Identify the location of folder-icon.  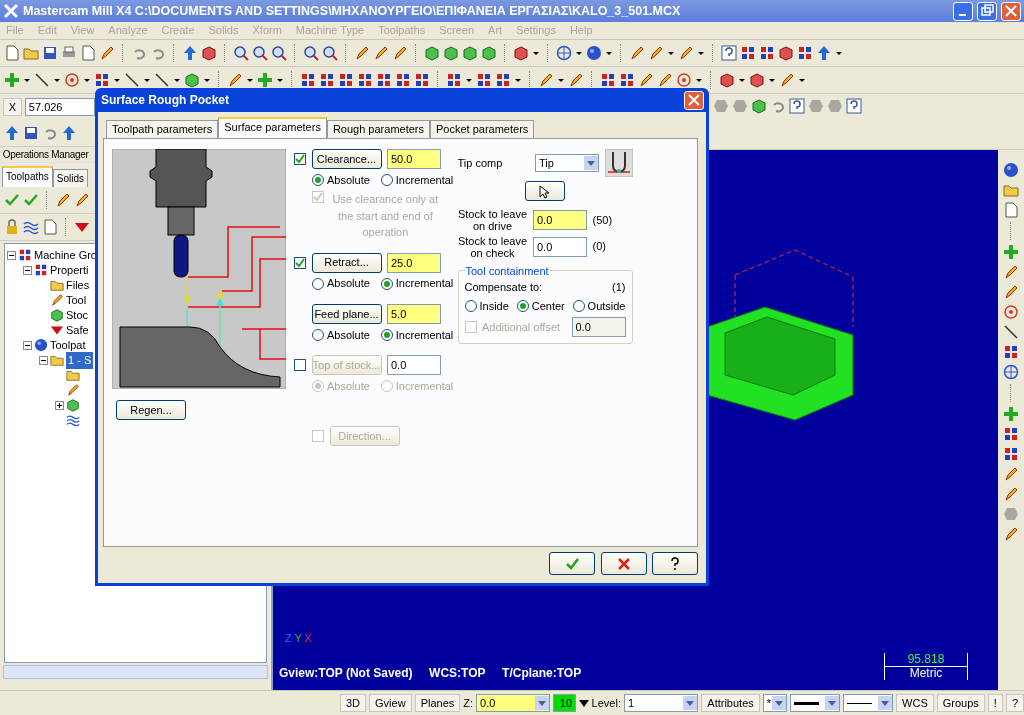
(73, 375).